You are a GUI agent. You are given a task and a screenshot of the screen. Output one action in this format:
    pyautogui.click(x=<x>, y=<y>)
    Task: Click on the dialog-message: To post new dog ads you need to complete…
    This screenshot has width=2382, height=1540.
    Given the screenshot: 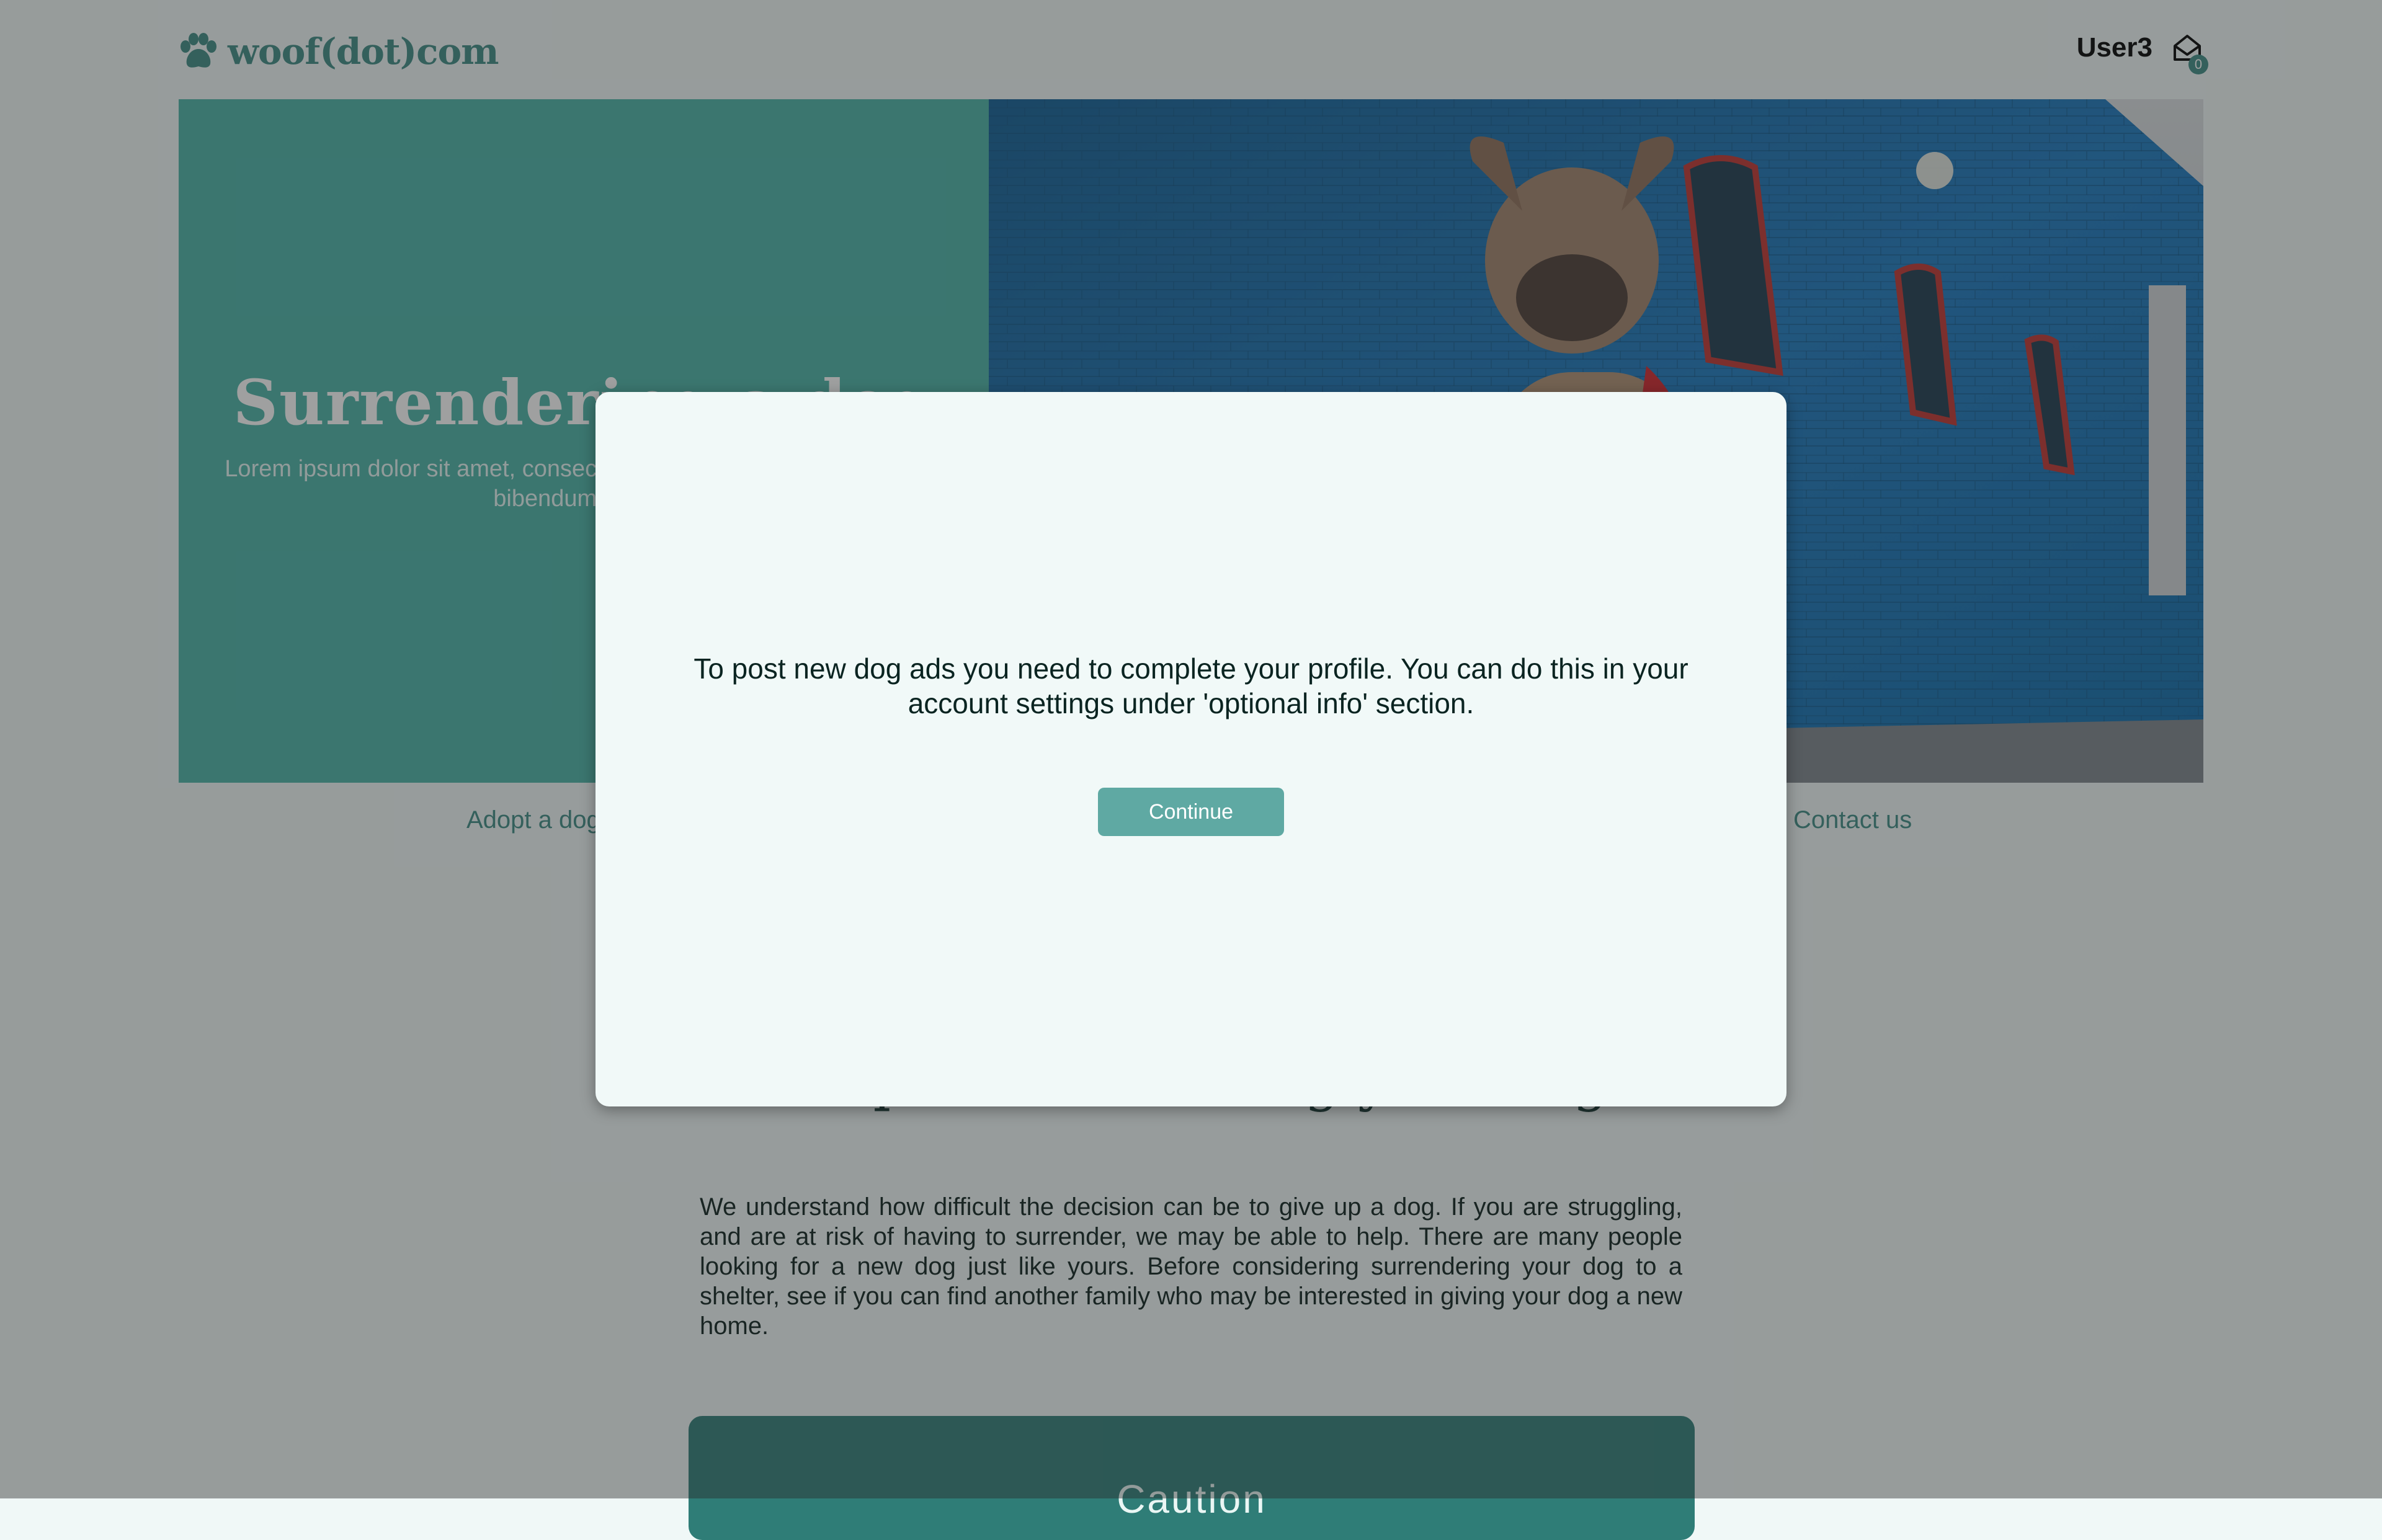 What is the action you would take?
    pyautogui.click(x=1191, y=686)
    